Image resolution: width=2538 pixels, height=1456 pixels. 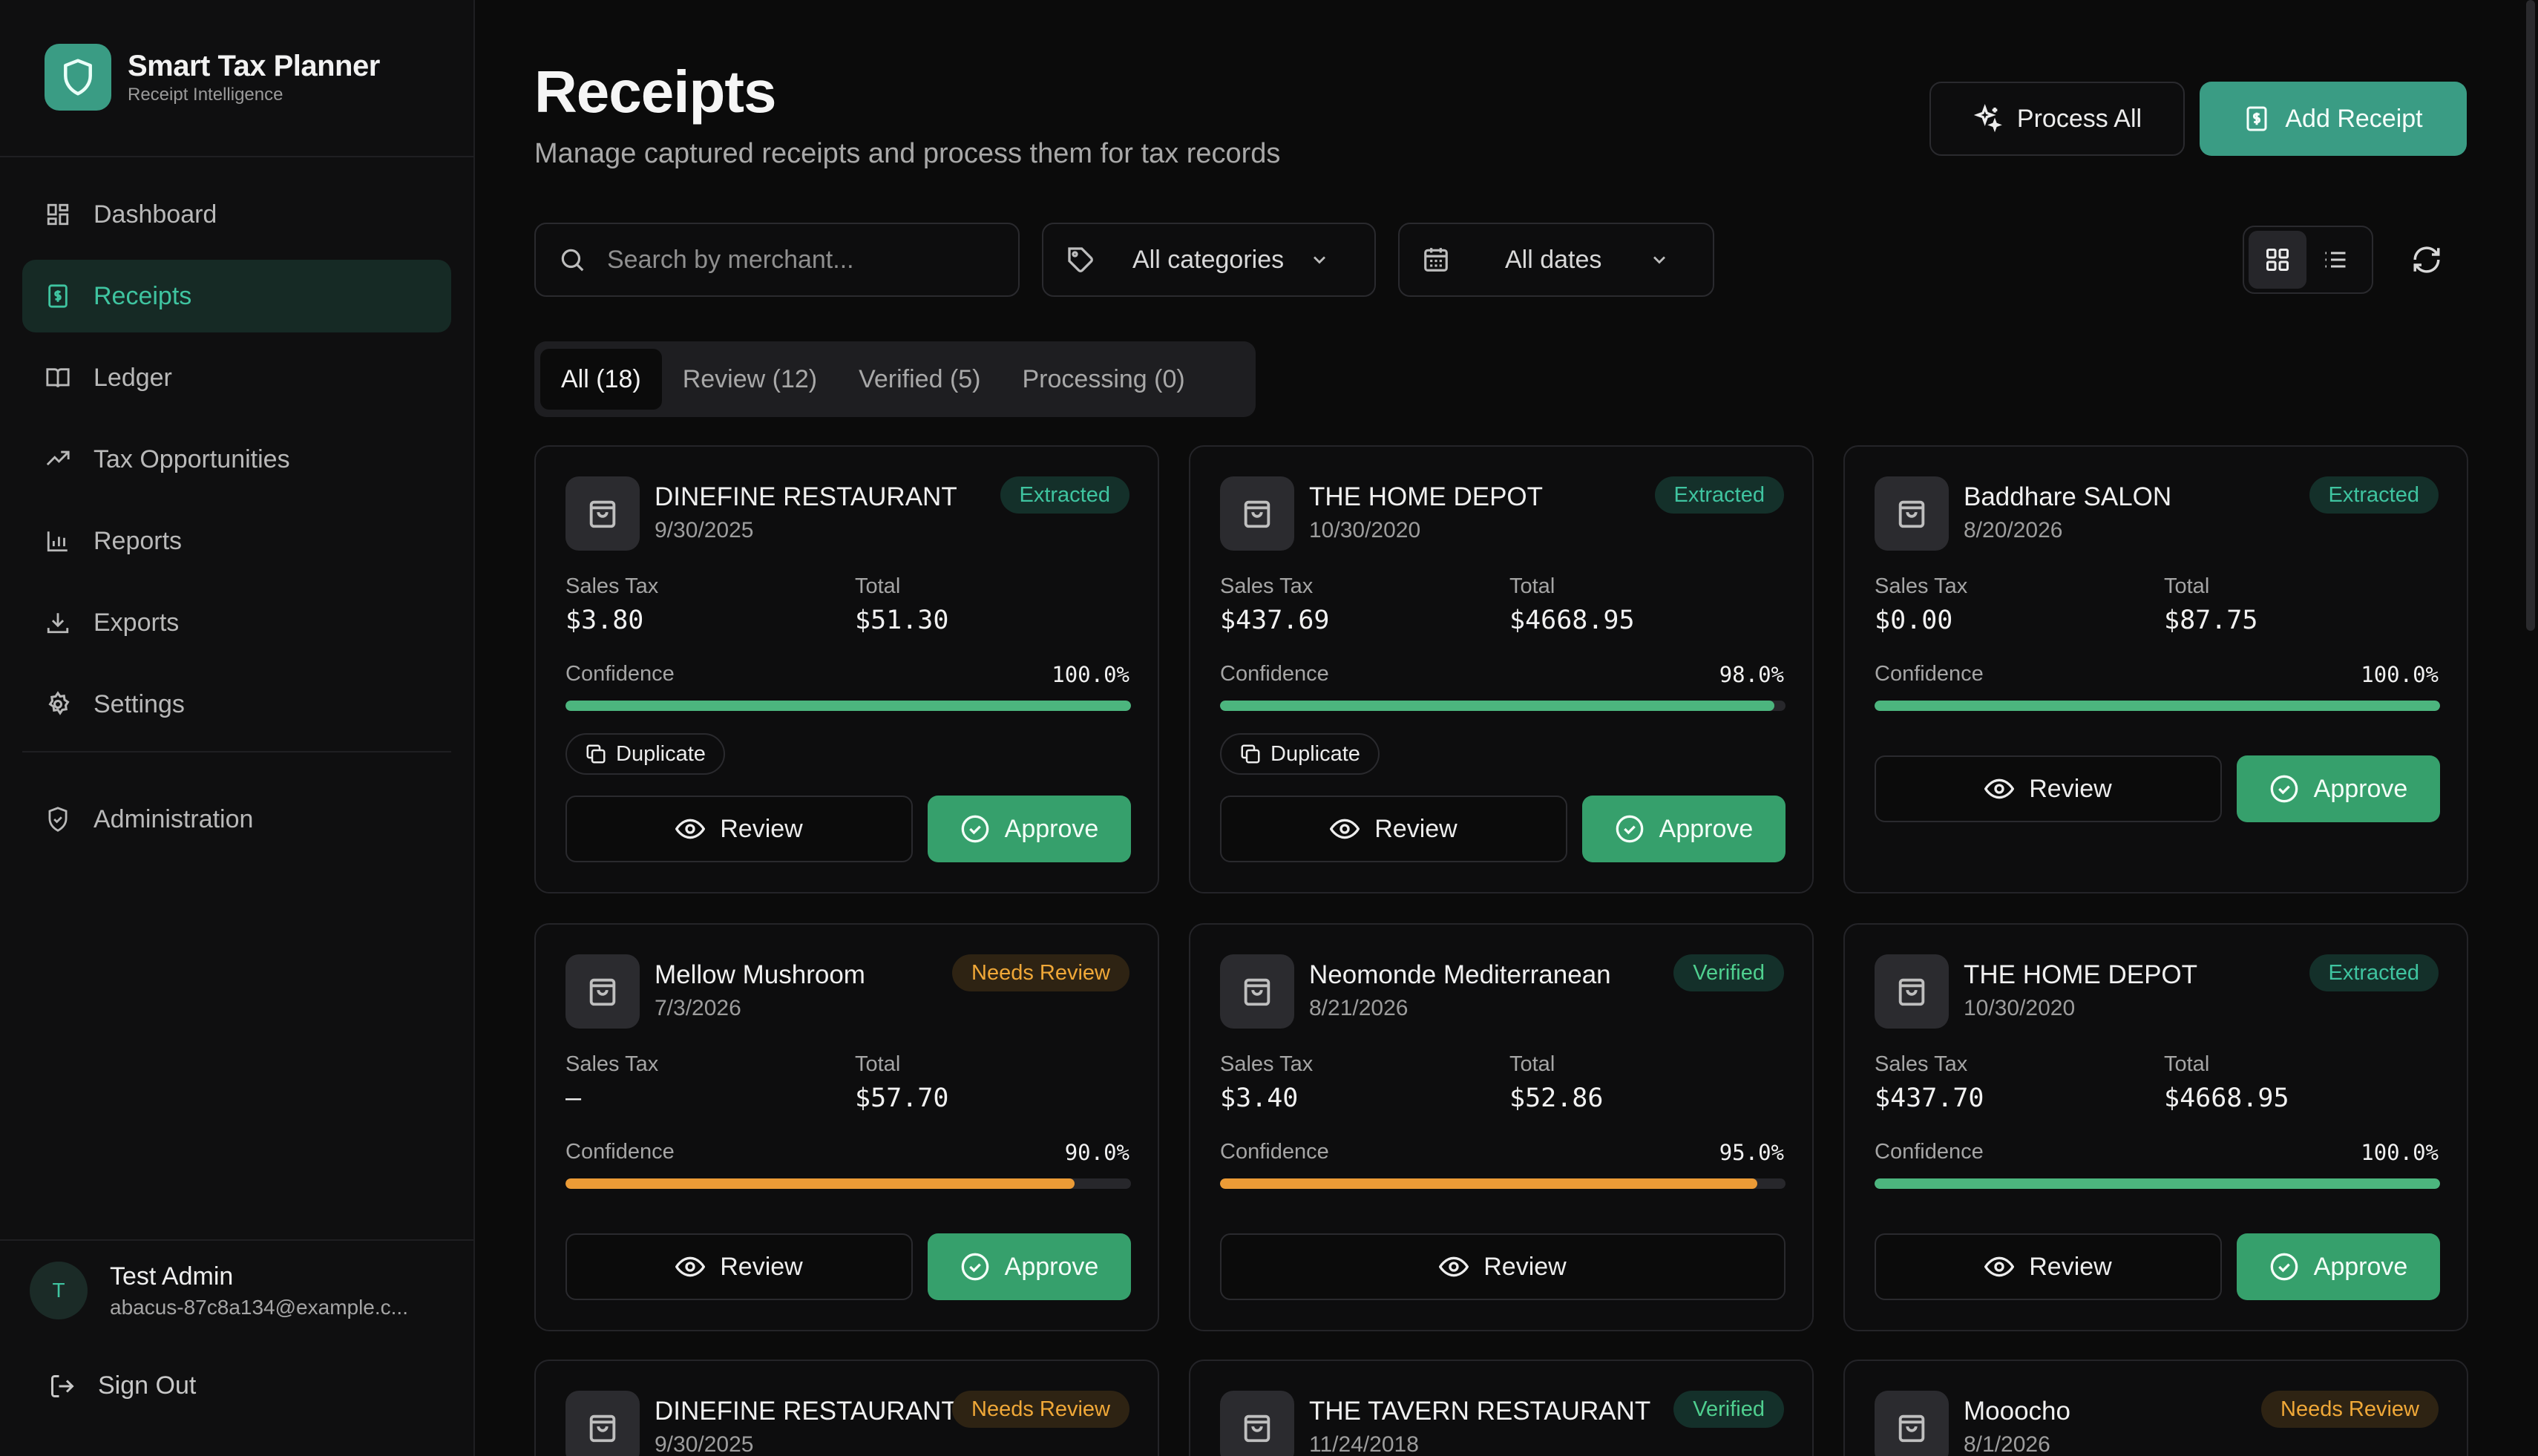 I want to click on scrollbar, so click(x=2530, y=316).